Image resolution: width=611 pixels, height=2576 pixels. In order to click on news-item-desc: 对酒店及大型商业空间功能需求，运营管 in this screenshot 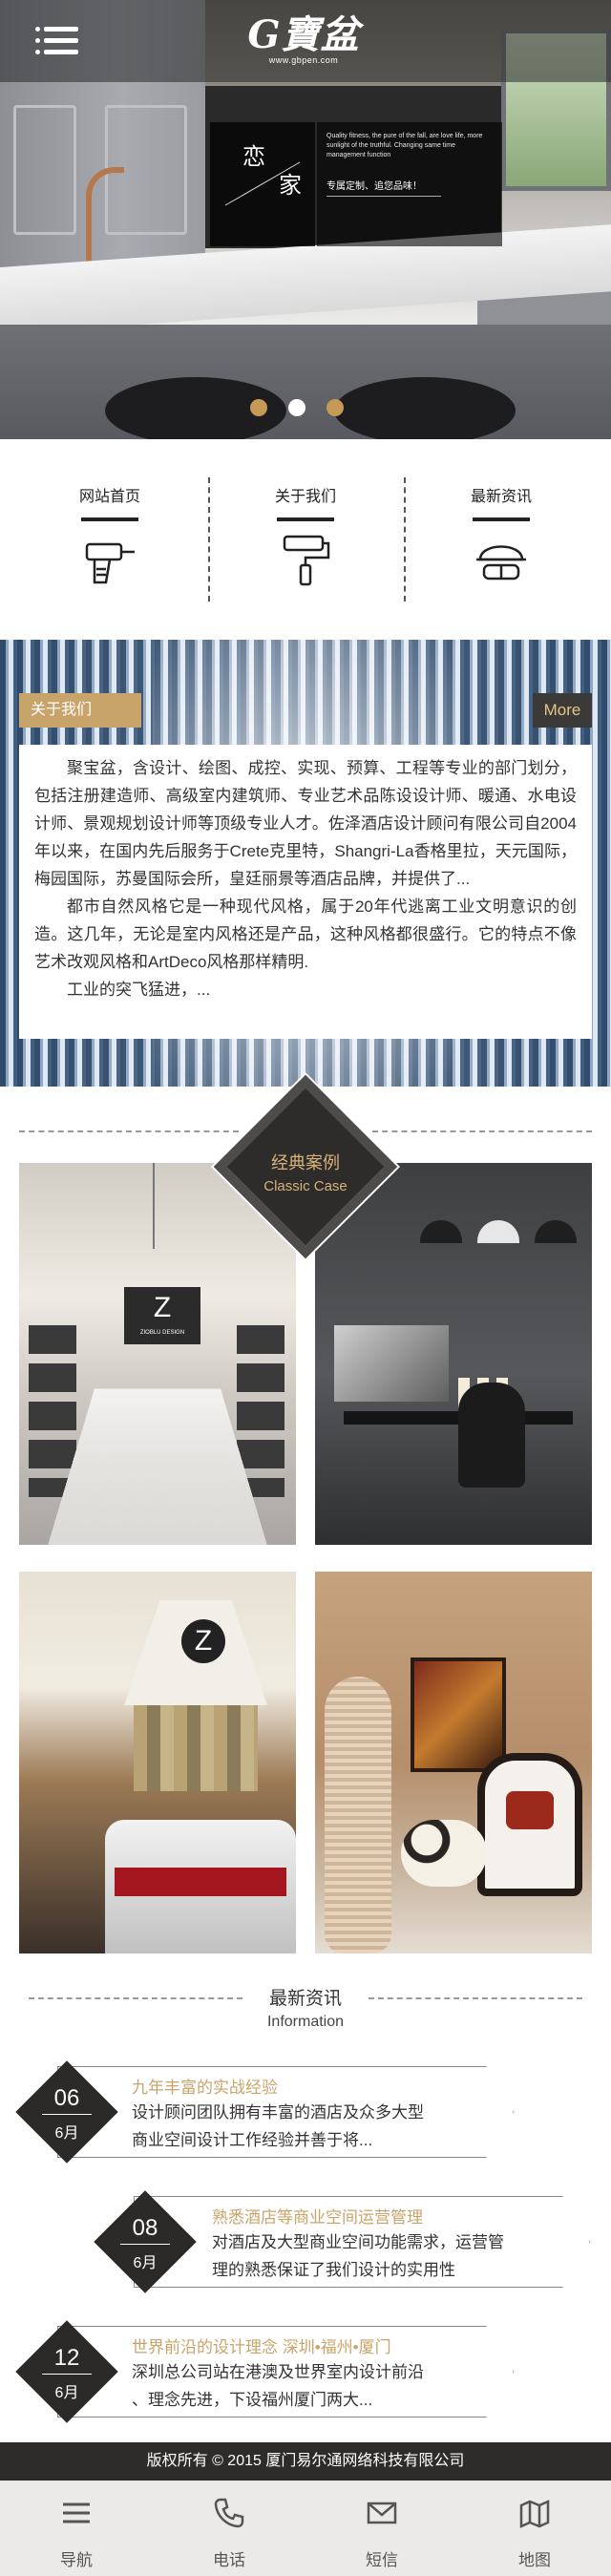, I will do `click(358, 2242)`.